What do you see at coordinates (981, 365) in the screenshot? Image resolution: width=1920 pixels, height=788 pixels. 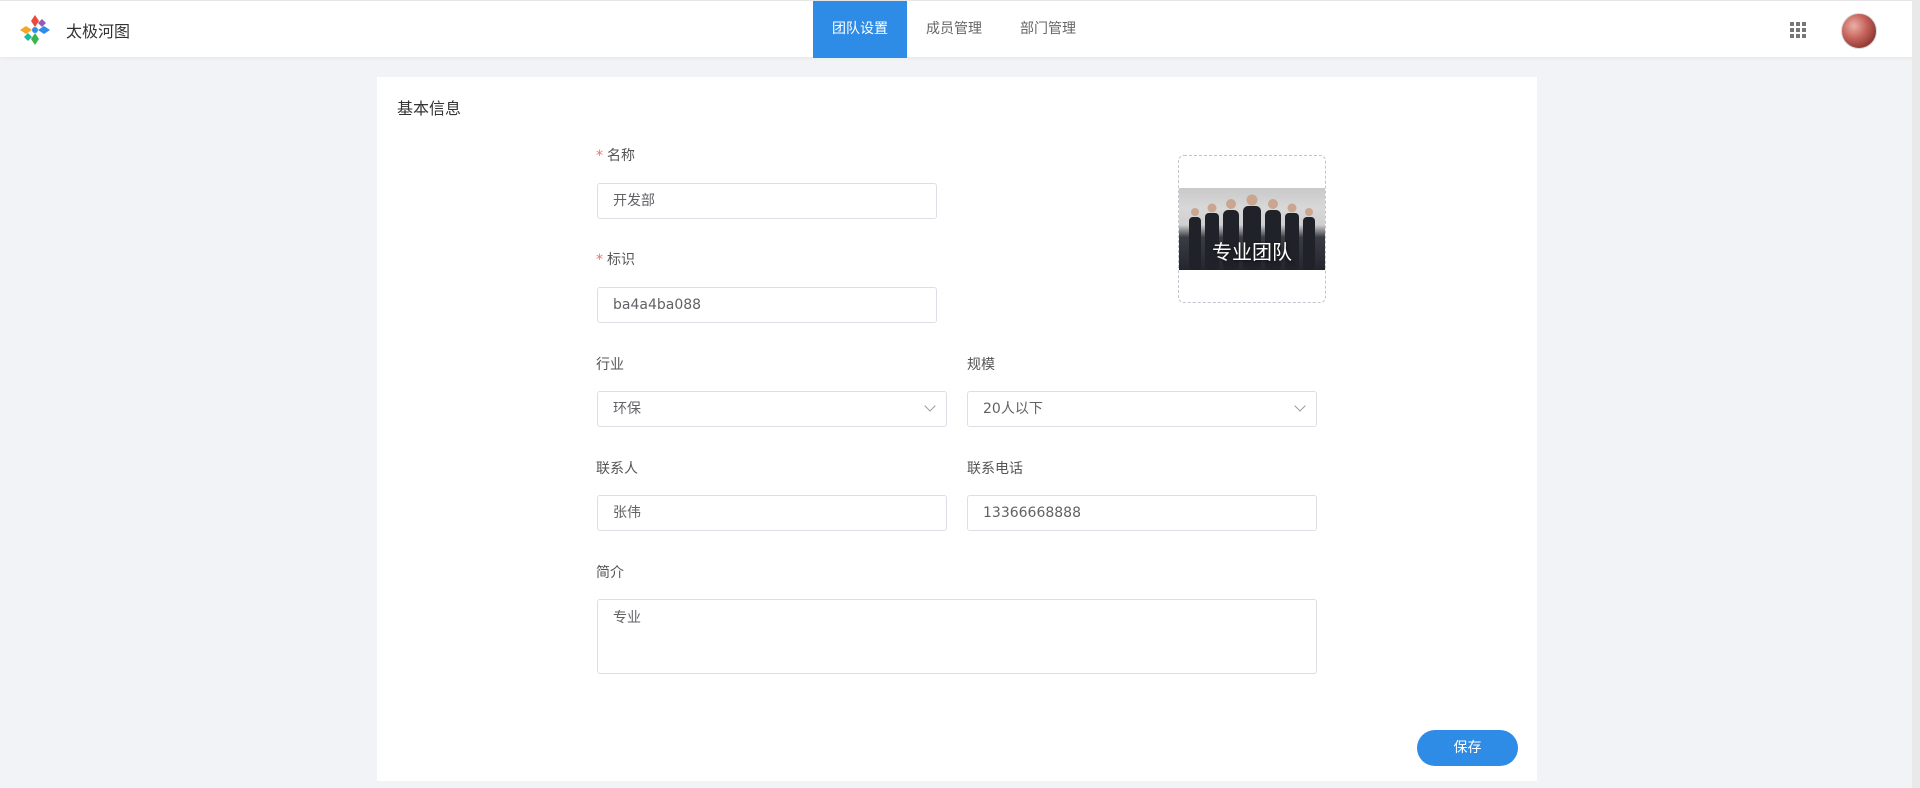 I see `scale-label: 规模` at bounding box center [981, 365].